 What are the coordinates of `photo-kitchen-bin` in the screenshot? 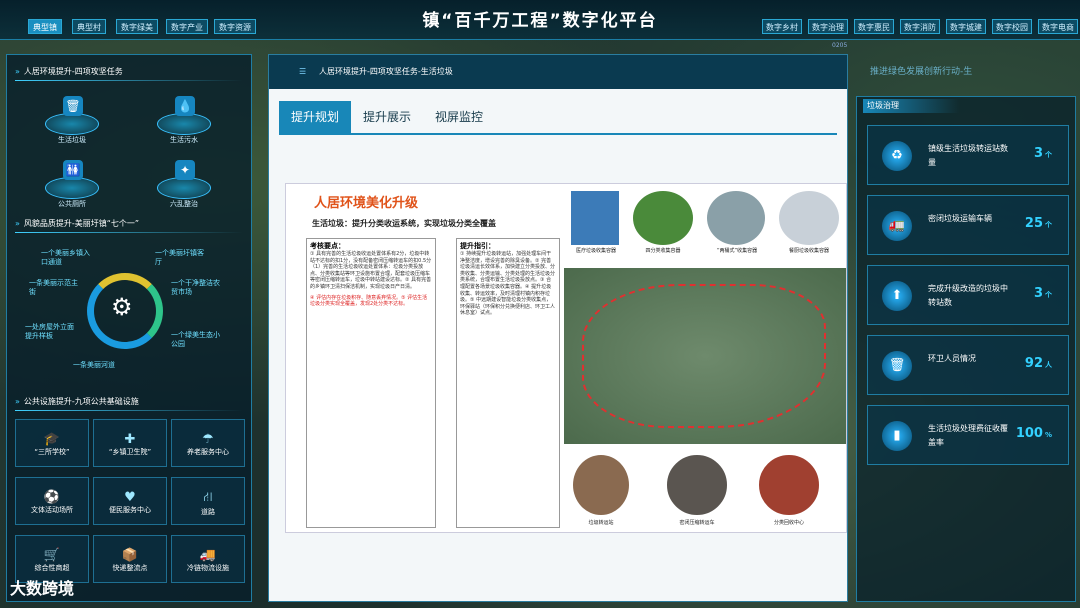 It's located at (809, 218).